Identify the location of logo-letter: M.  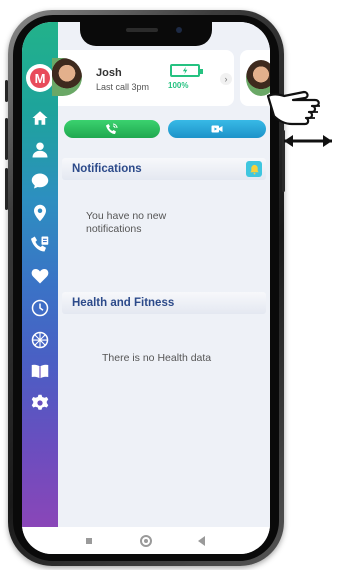
(40, 78).